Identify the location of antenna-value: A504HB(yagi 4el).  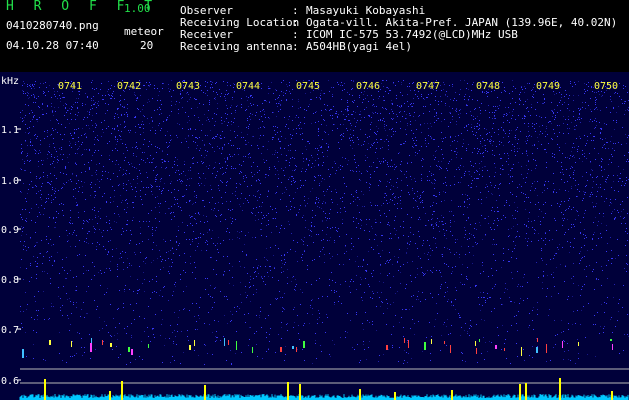
(359, 46).